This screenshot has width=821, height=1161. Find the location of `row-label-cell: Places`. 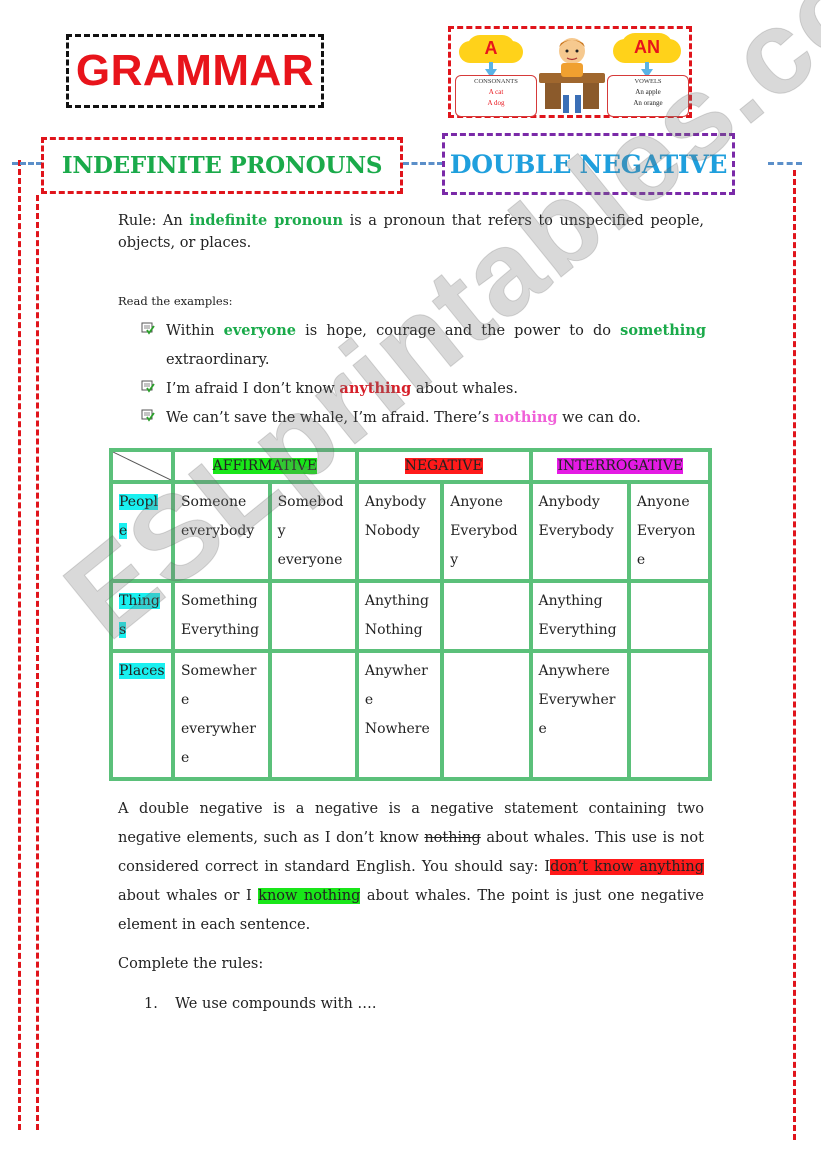

row-label-cell: Places is located at coordinates (142, 715).